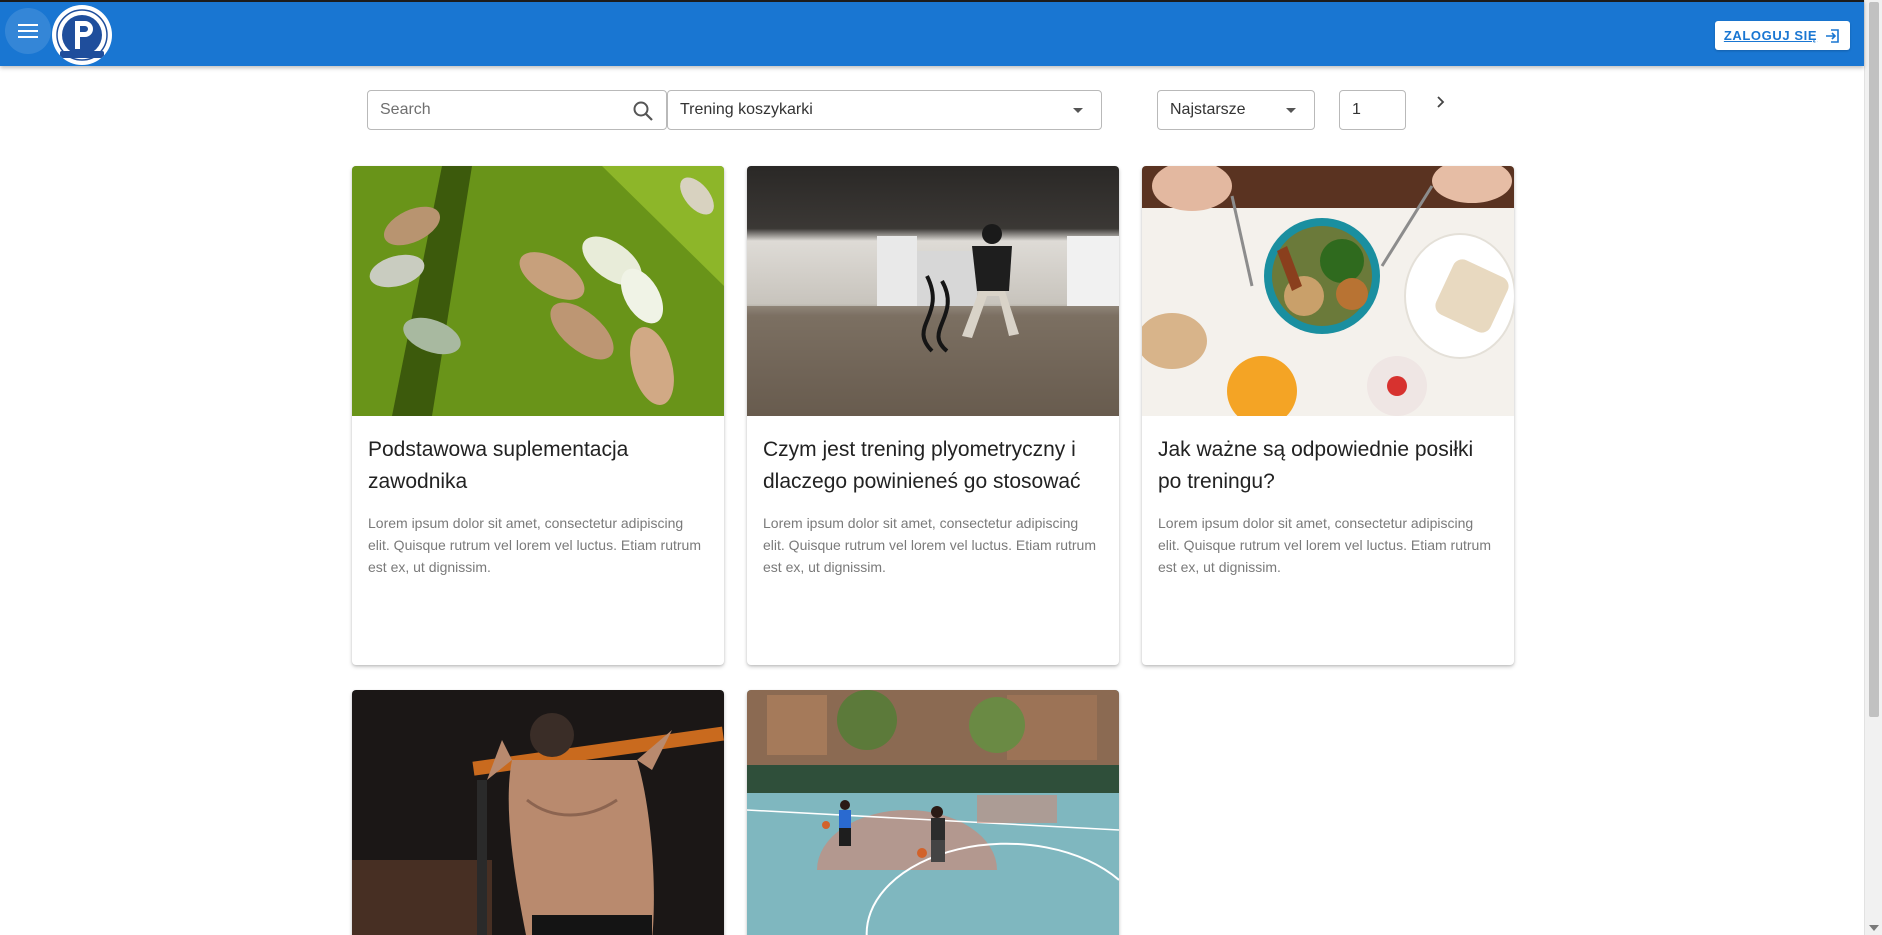 The width and height of the screenshot is (1882, 935). I want to click on category-select-value: Trening koszykarki, so click(746, 109).